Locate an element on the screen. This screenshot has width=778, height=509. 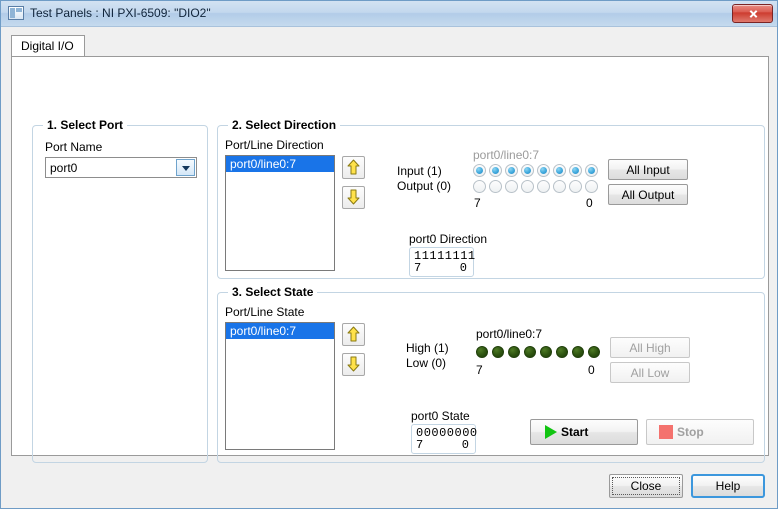
help-button: Help is located at coordinates (728, 486).